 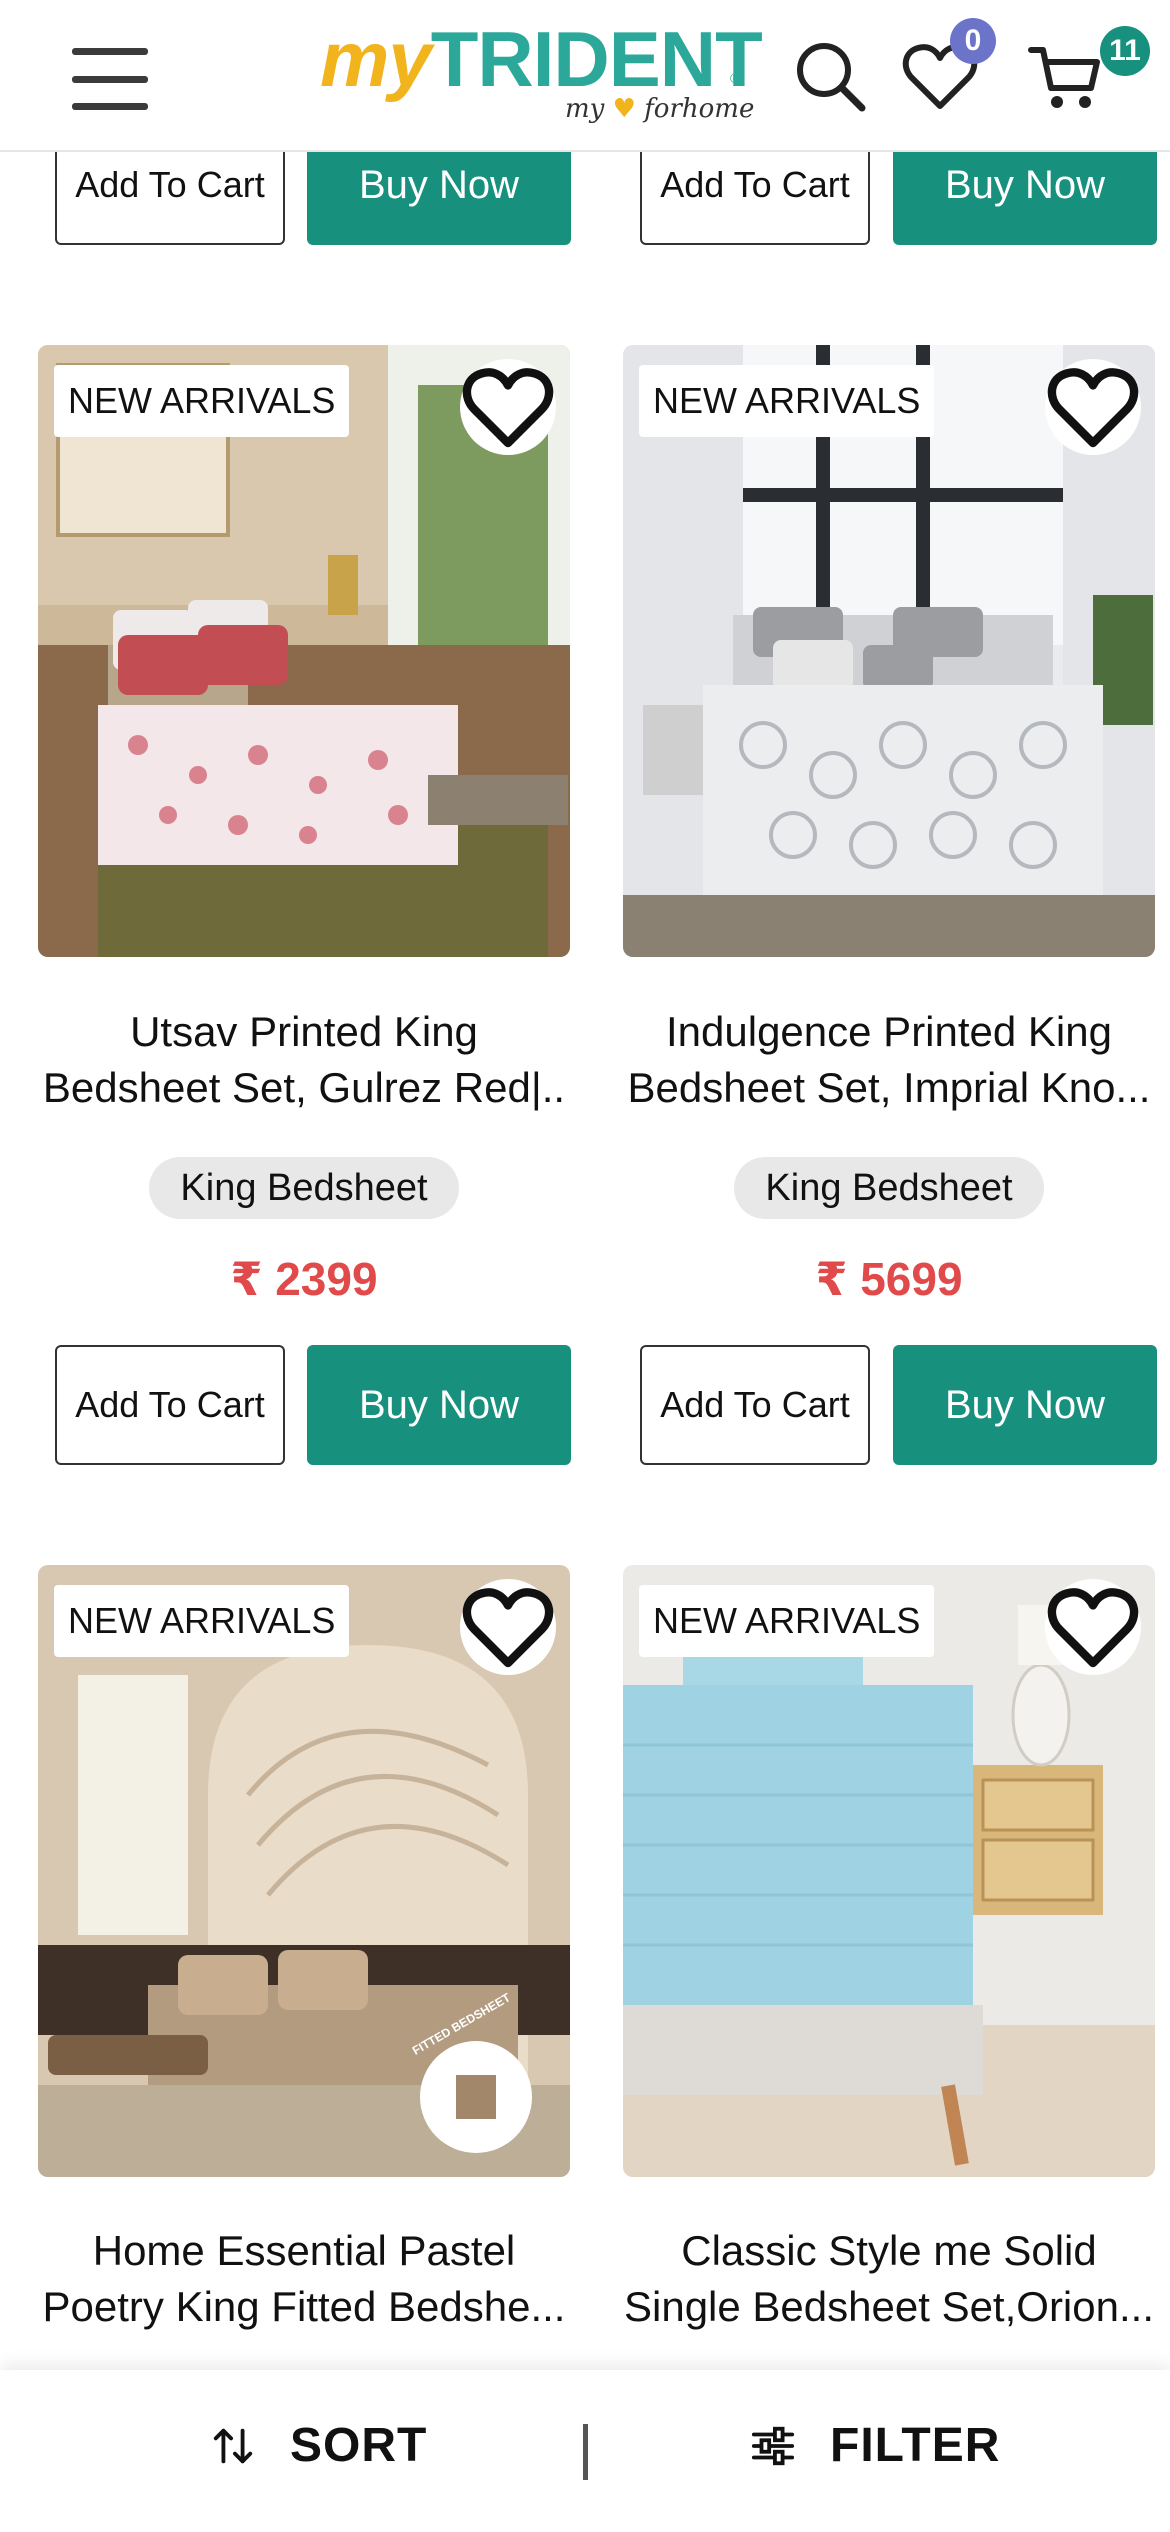 I want to click on divider, so click(x=585, y=2452).